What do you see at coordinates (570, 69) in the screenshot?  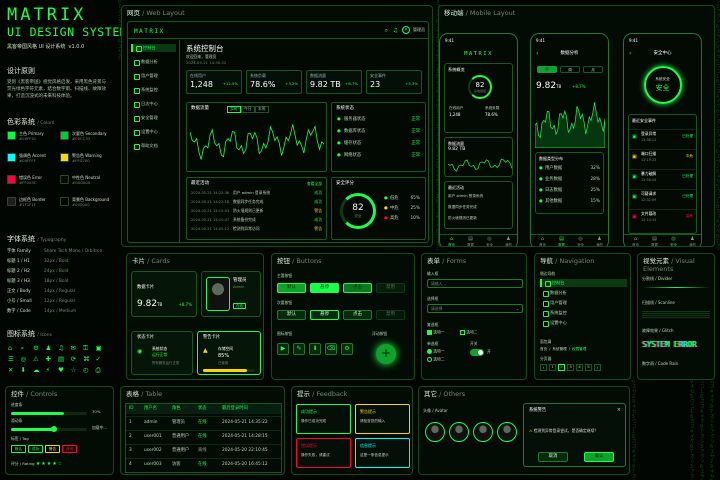 I see `period-tab: 周` at bounding box center [570, 69].